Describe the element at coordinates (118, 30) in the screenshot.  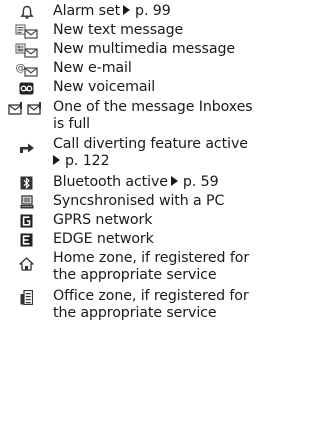
I see `item-label: New text message` at that location.